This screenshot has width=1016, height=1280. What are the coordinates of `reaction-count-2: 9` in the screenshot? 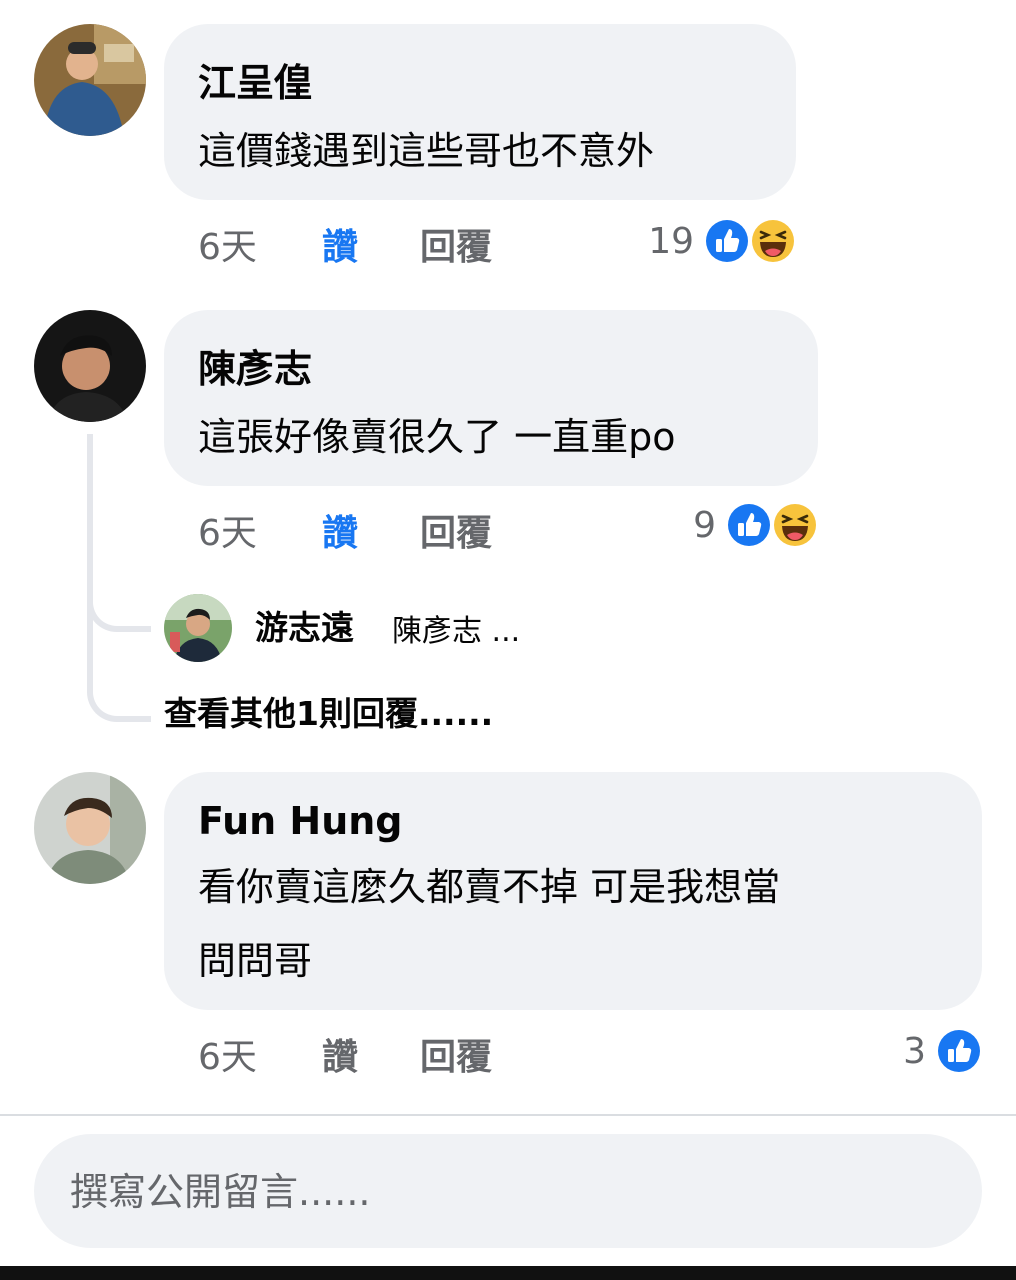 It's located at (688, 526).